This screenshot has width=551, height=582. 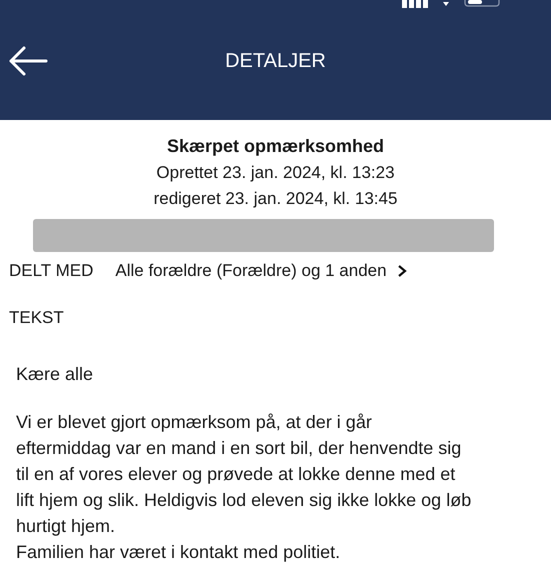 What do you see at coordinates (275, 173) in the screenshot?
I see `created-date: Oprettet 23. jan. 2024, kl. 13:23` at bounding box center [275, 173].